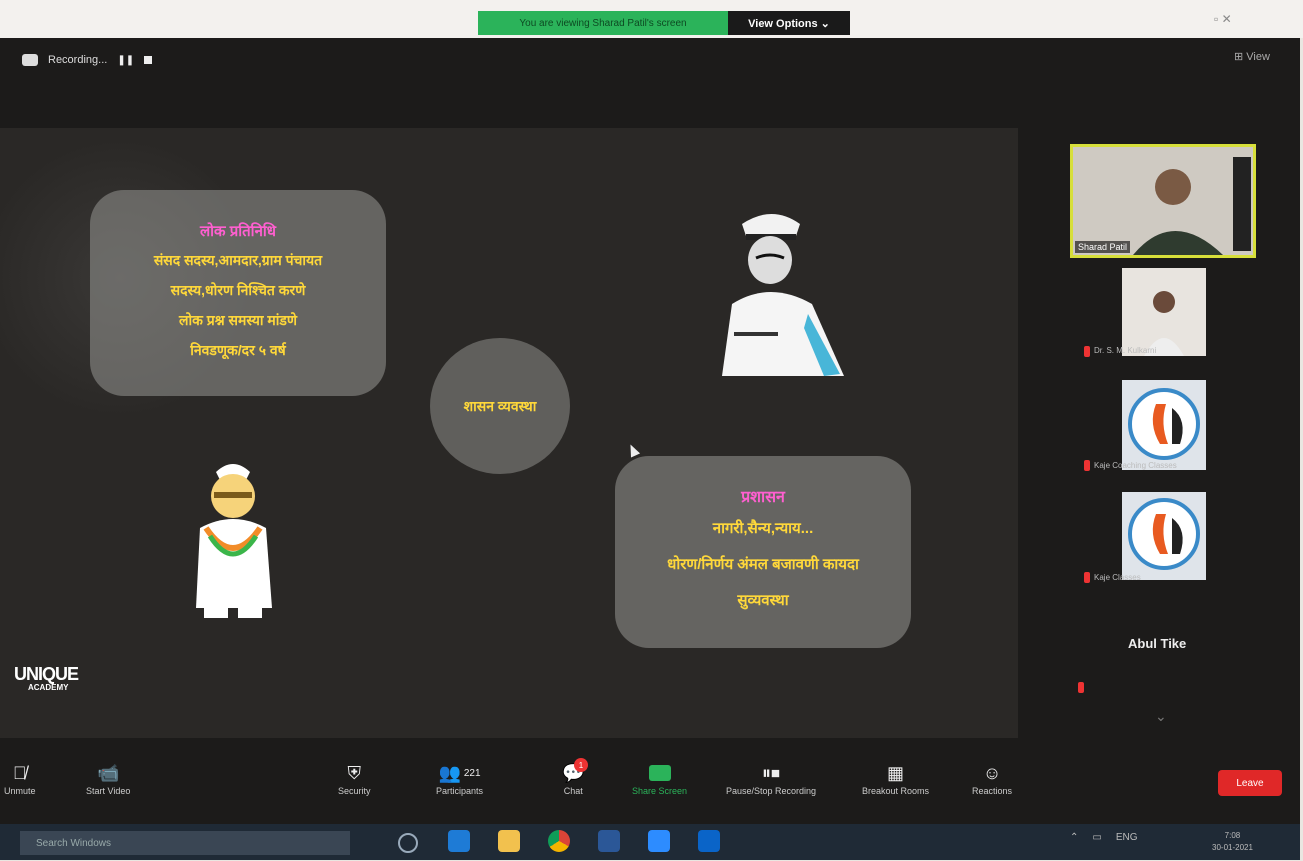 Image resolution: width=1303 pixels, height=861 pixels. What do you see at coordinates (1074, 837) in the screenshot?
I see `chevron-up-icon: ⌃` at bounding box center [1074, 837].